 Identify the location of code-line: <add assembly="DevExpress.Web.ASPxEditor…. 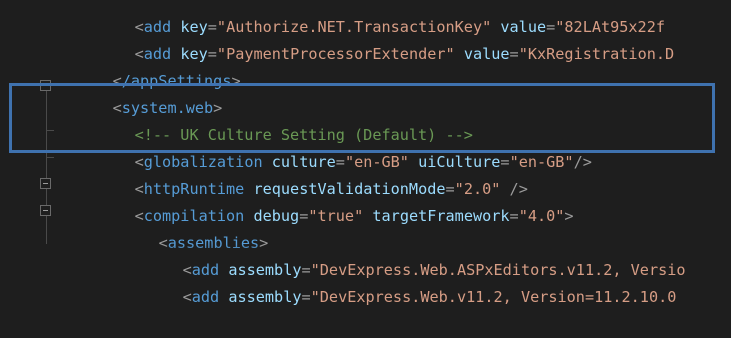
(434, 270).